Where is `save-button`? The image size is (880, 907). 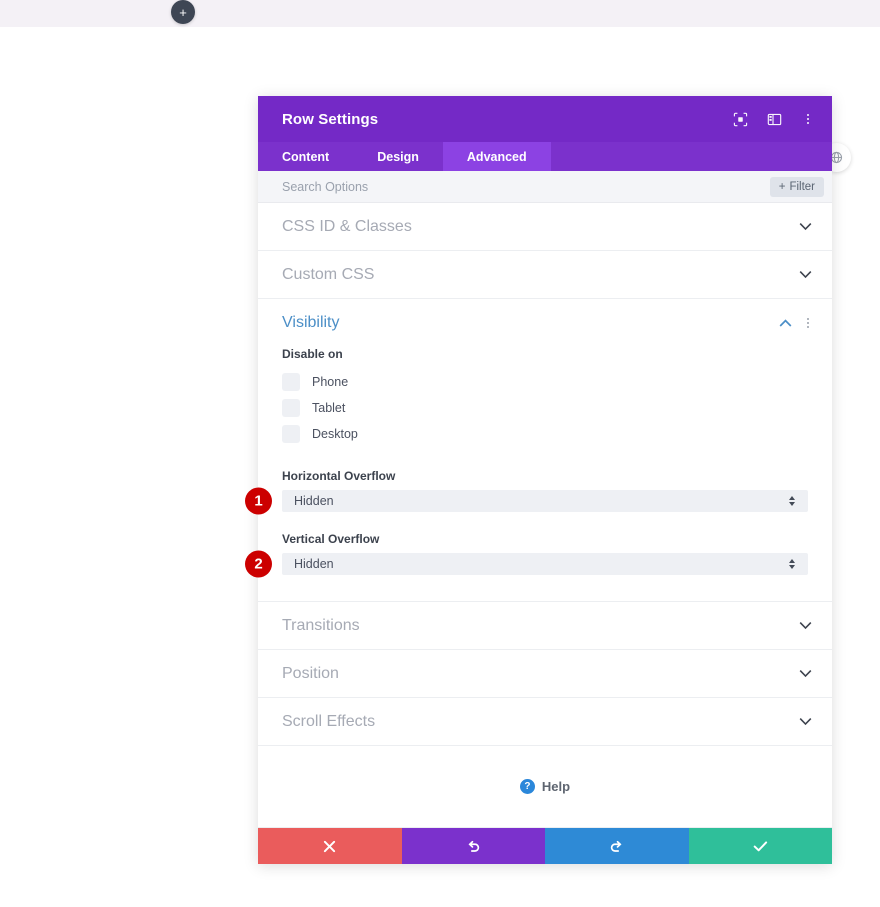 save-button is located at coordinates (760, 846).